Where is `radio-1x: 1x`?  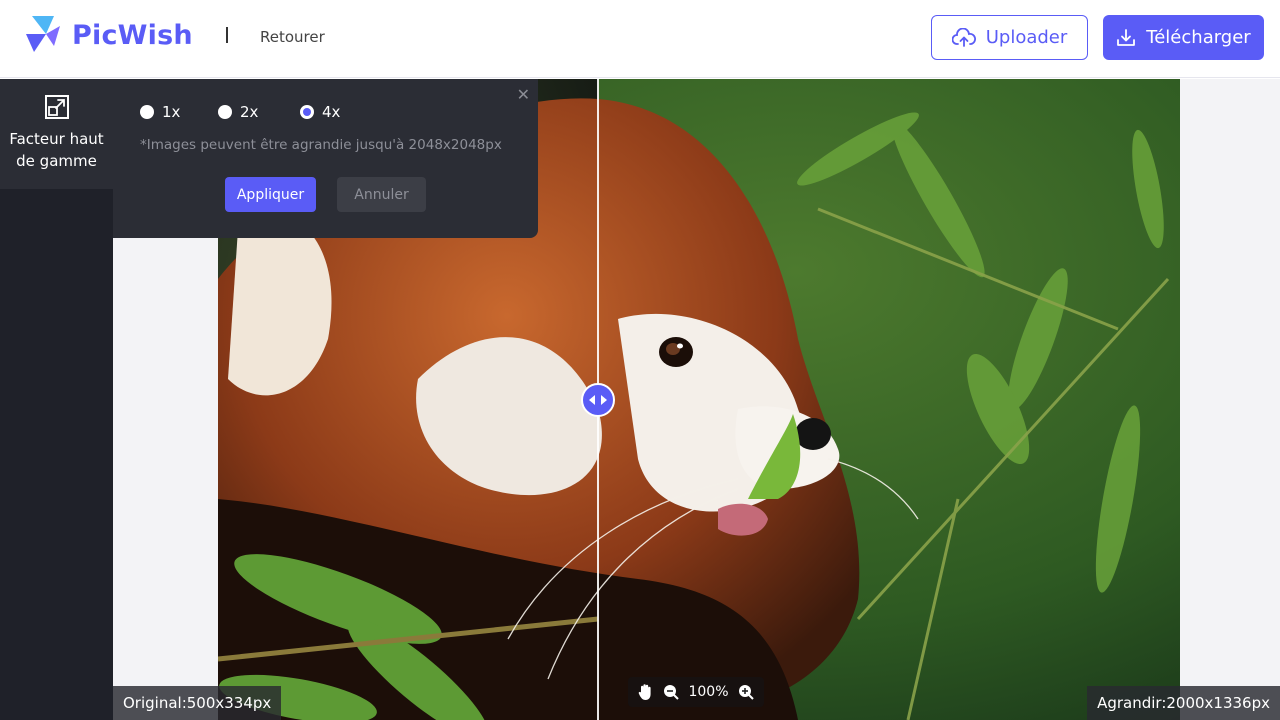
radio-1x: 1x is located at coordinates (160, 112).